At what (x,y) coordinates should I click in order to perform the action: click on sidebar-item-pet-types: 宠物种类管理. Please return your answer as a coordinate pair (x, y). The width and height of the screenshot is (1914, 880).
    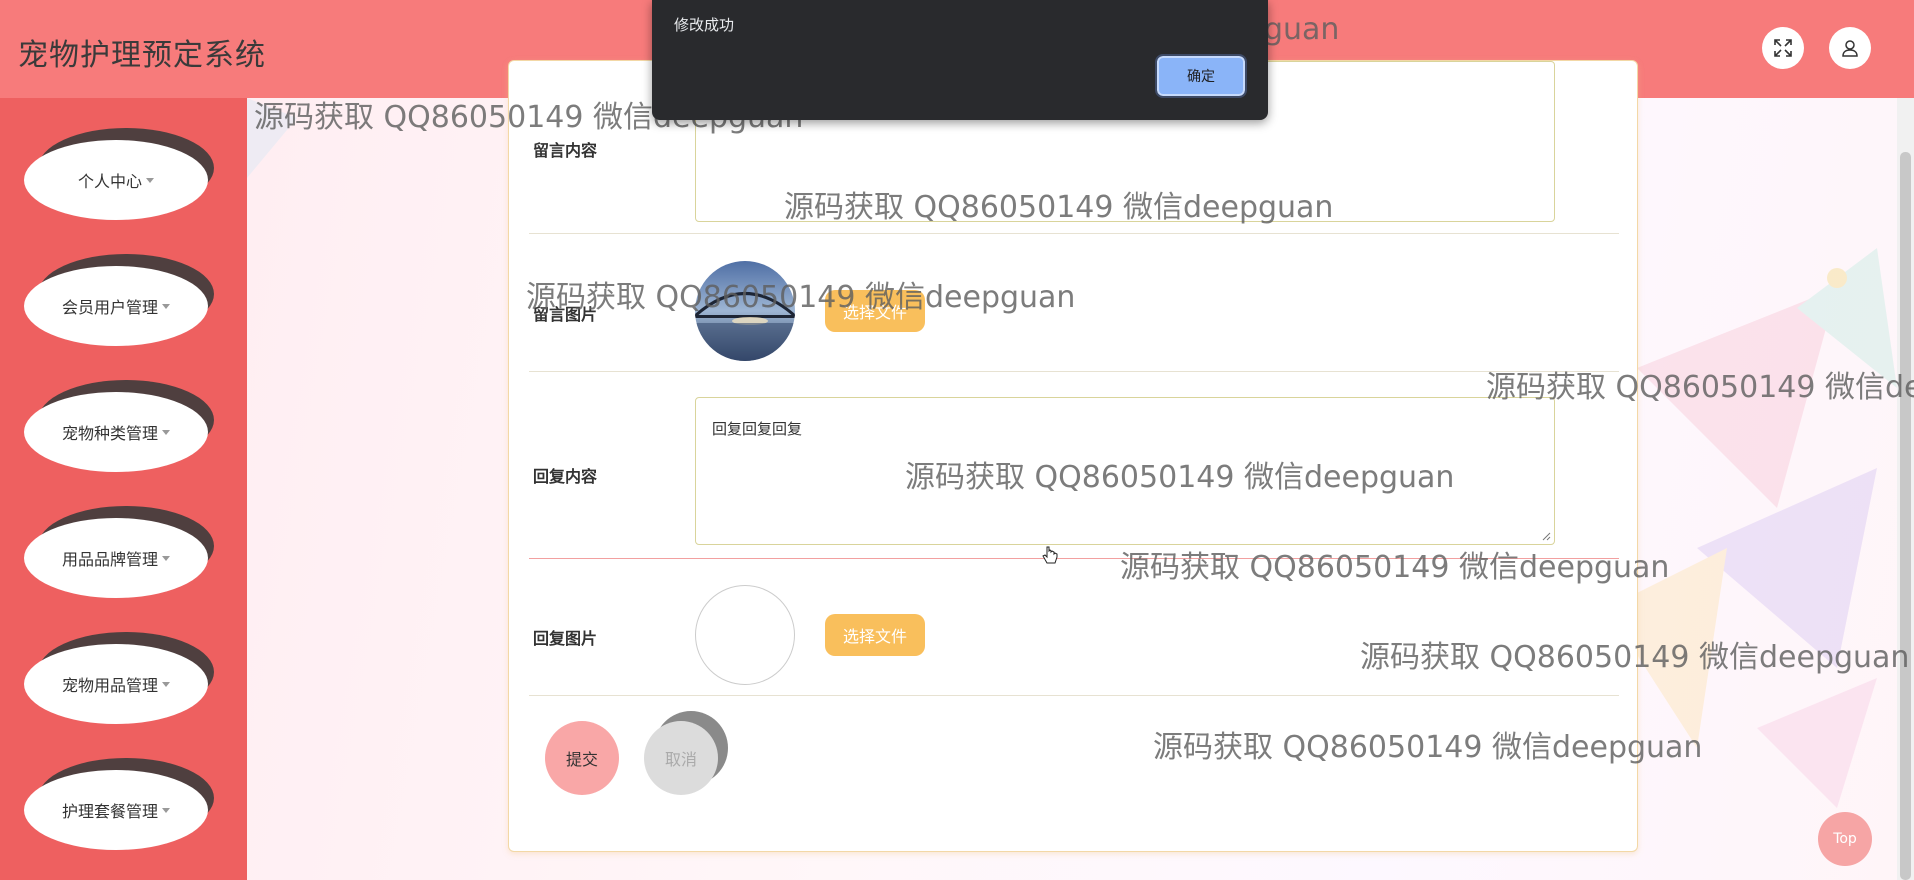
    Looking at the image, I should click on (121, 427).